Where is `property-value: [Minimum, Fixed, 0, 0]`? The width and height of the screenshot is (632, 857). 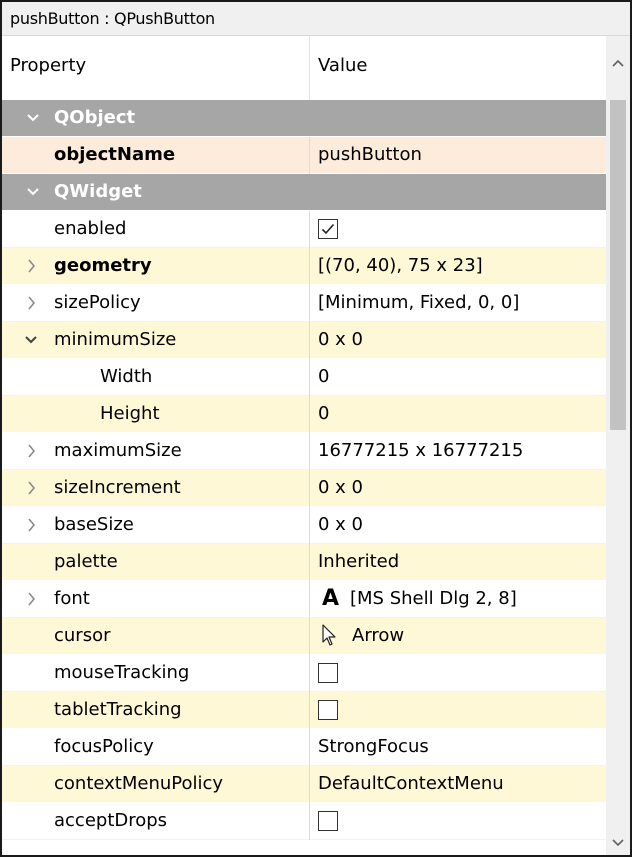 property-value: [Minimum, Fixed, 0, 0] is located at coordinates (418, 303).